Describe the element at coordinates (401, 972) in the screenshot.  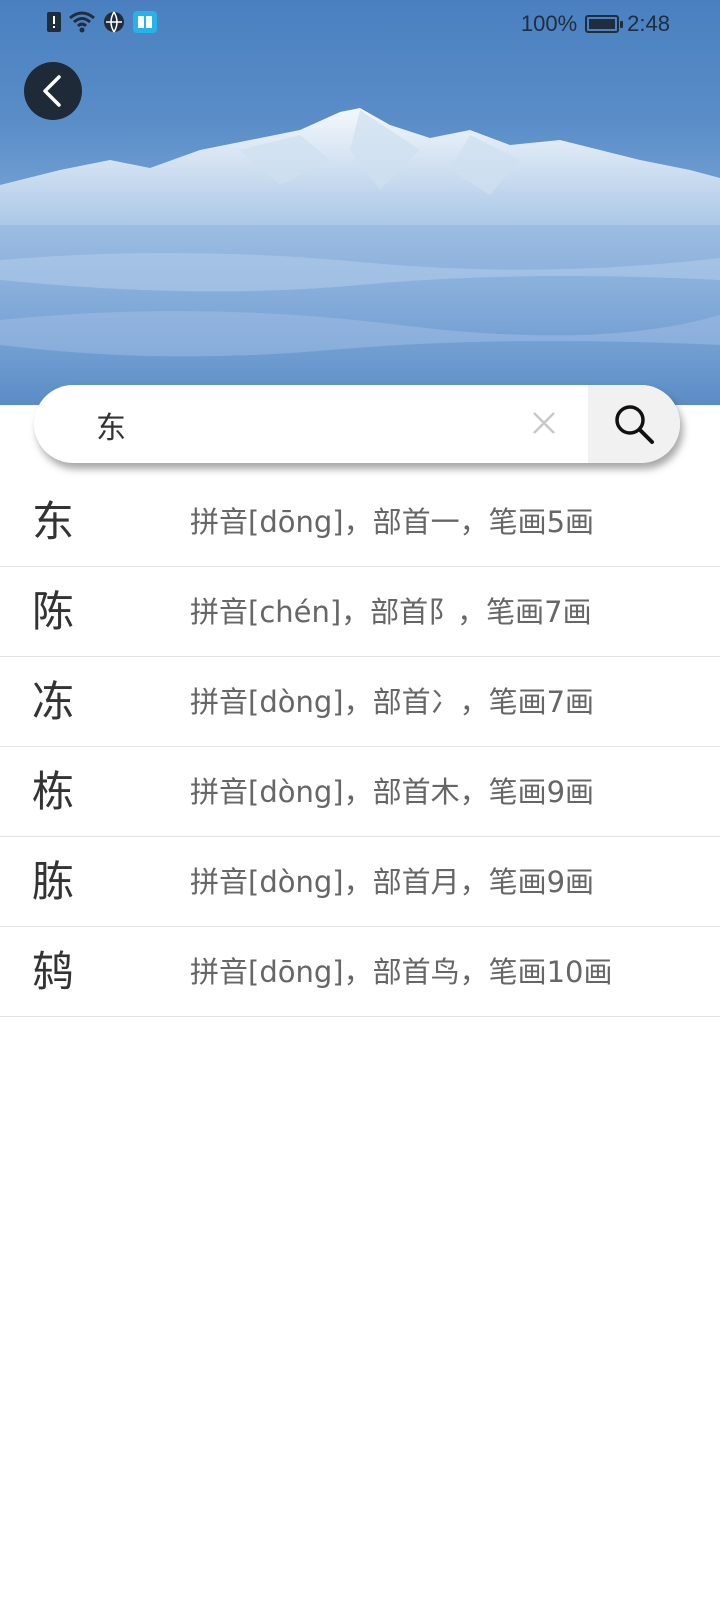
I see `character-info: 拼音[dōng]，部首鸟，笔画10画` at that location.